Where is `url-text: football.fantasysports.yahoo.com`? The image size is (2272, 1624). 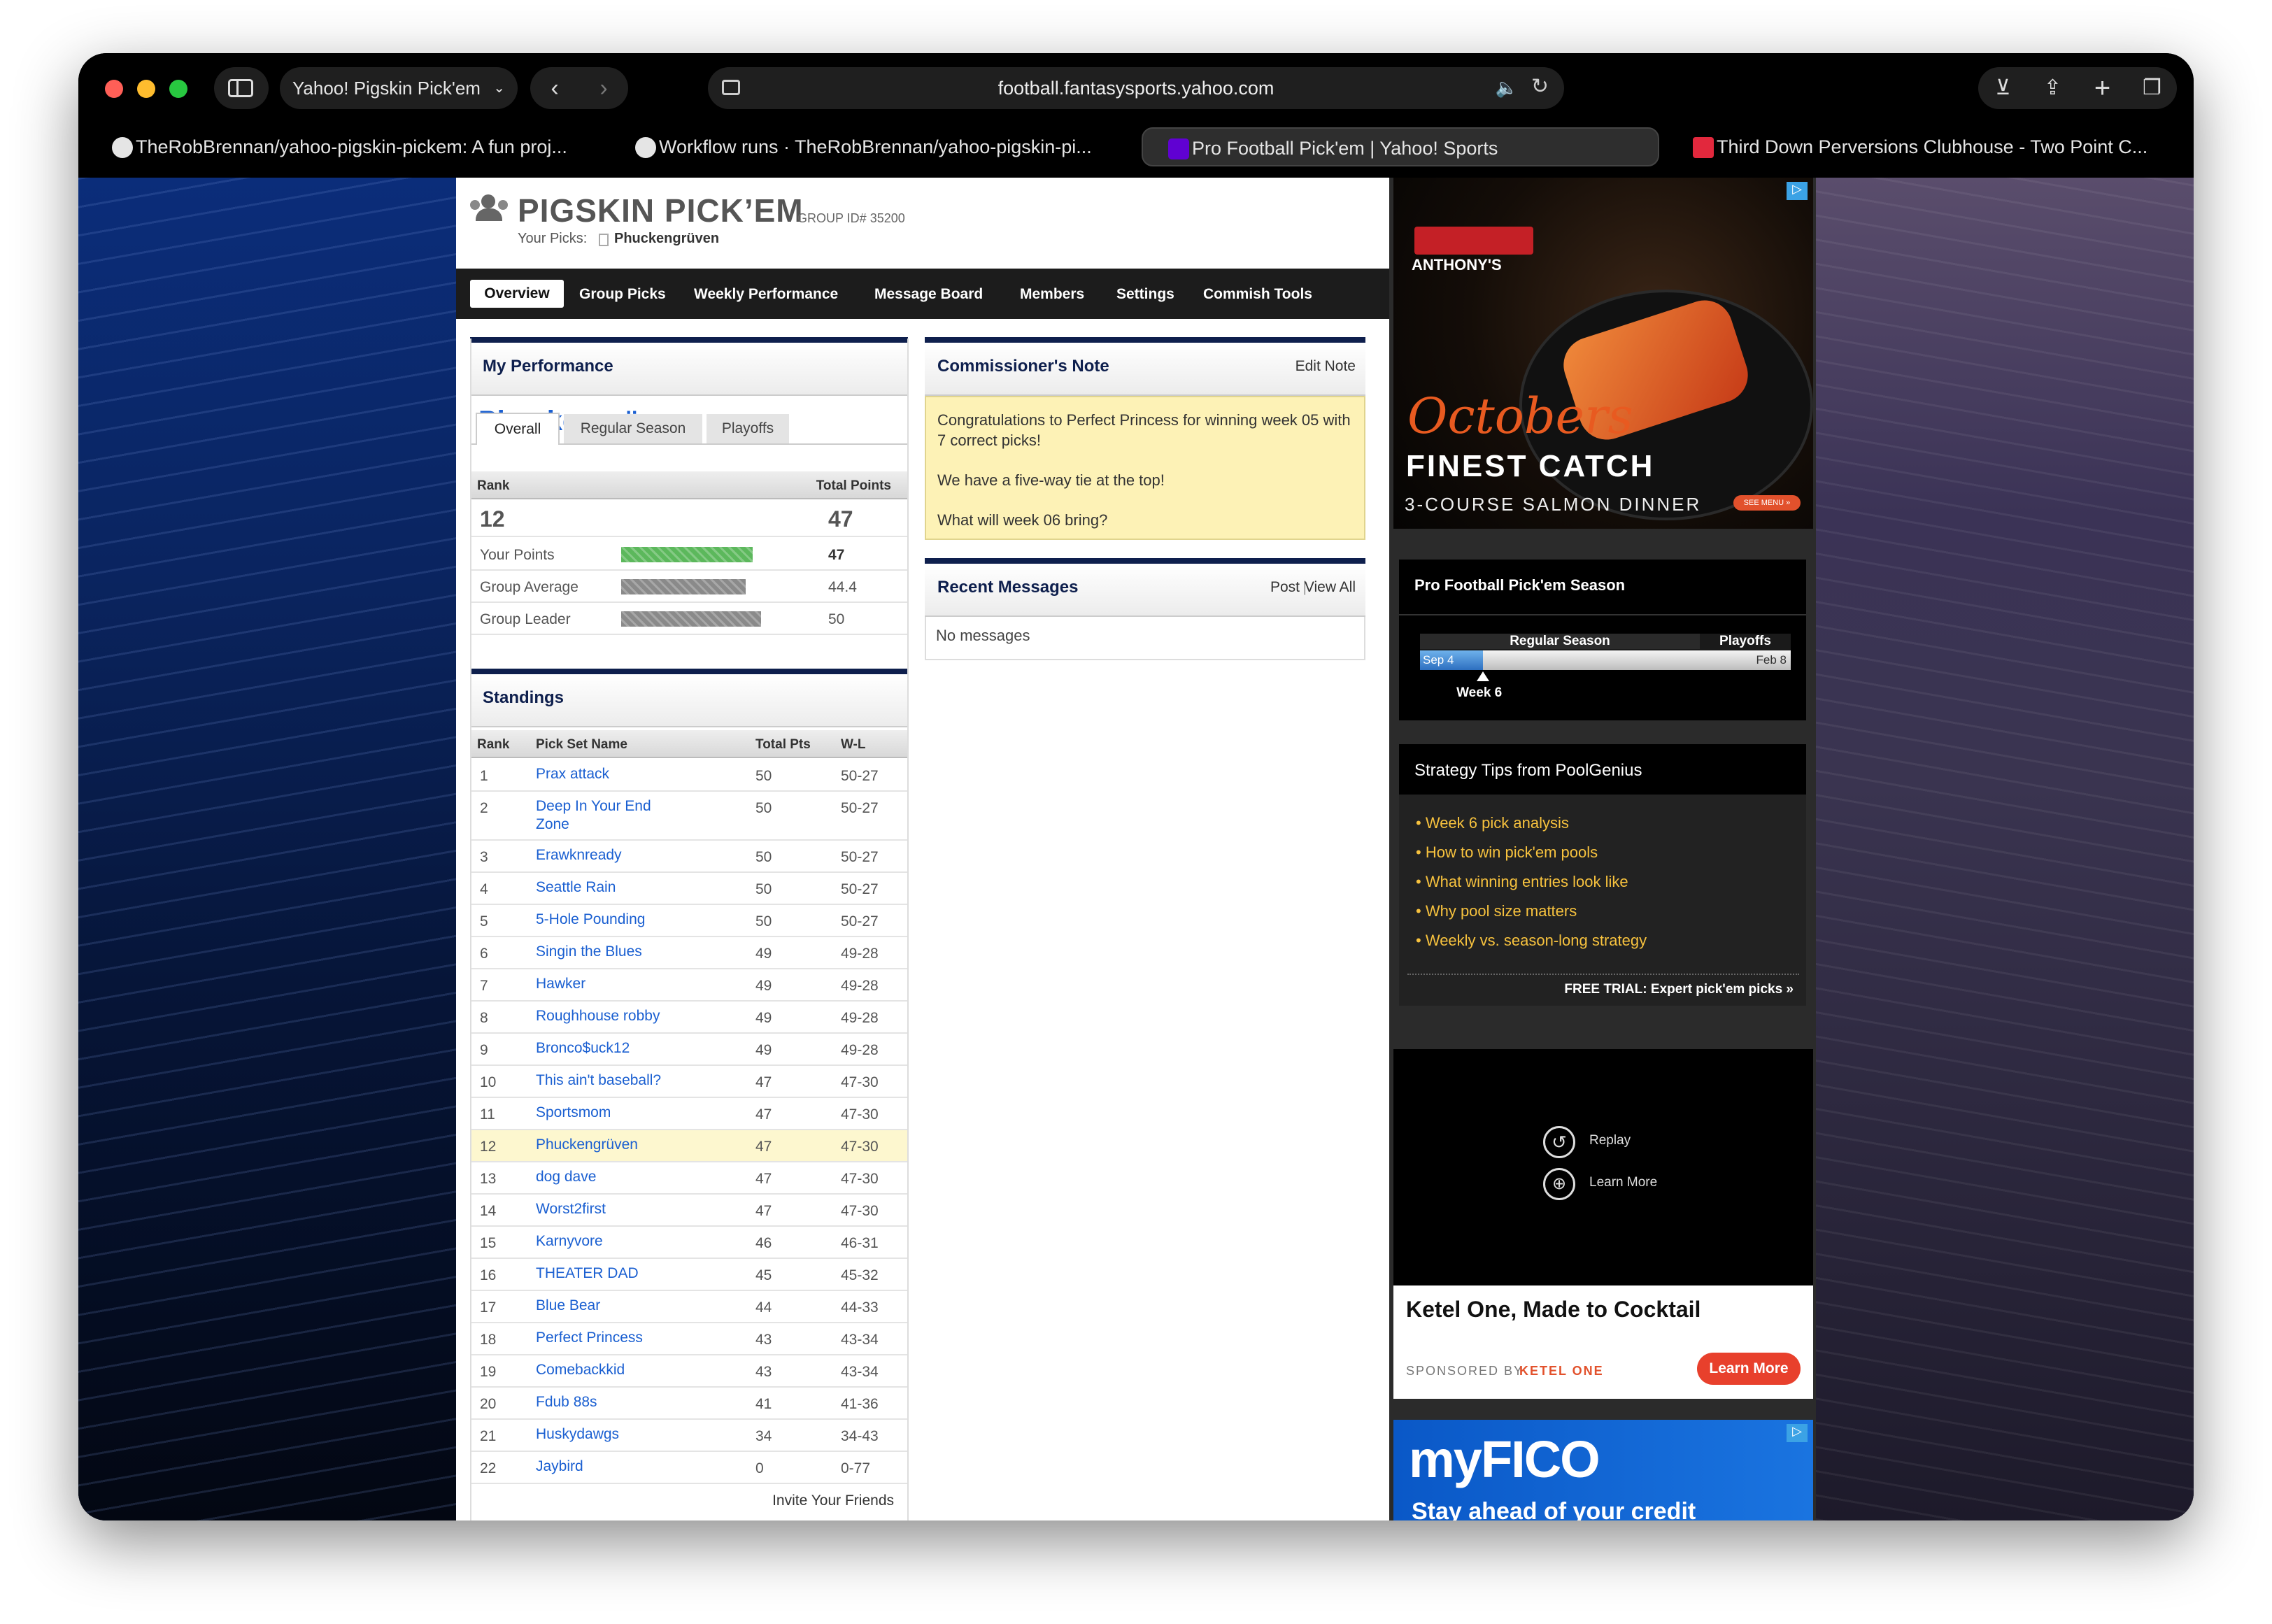 url-text: football.fantasysports.yahoo.com is located at coordinates (1136, 89).